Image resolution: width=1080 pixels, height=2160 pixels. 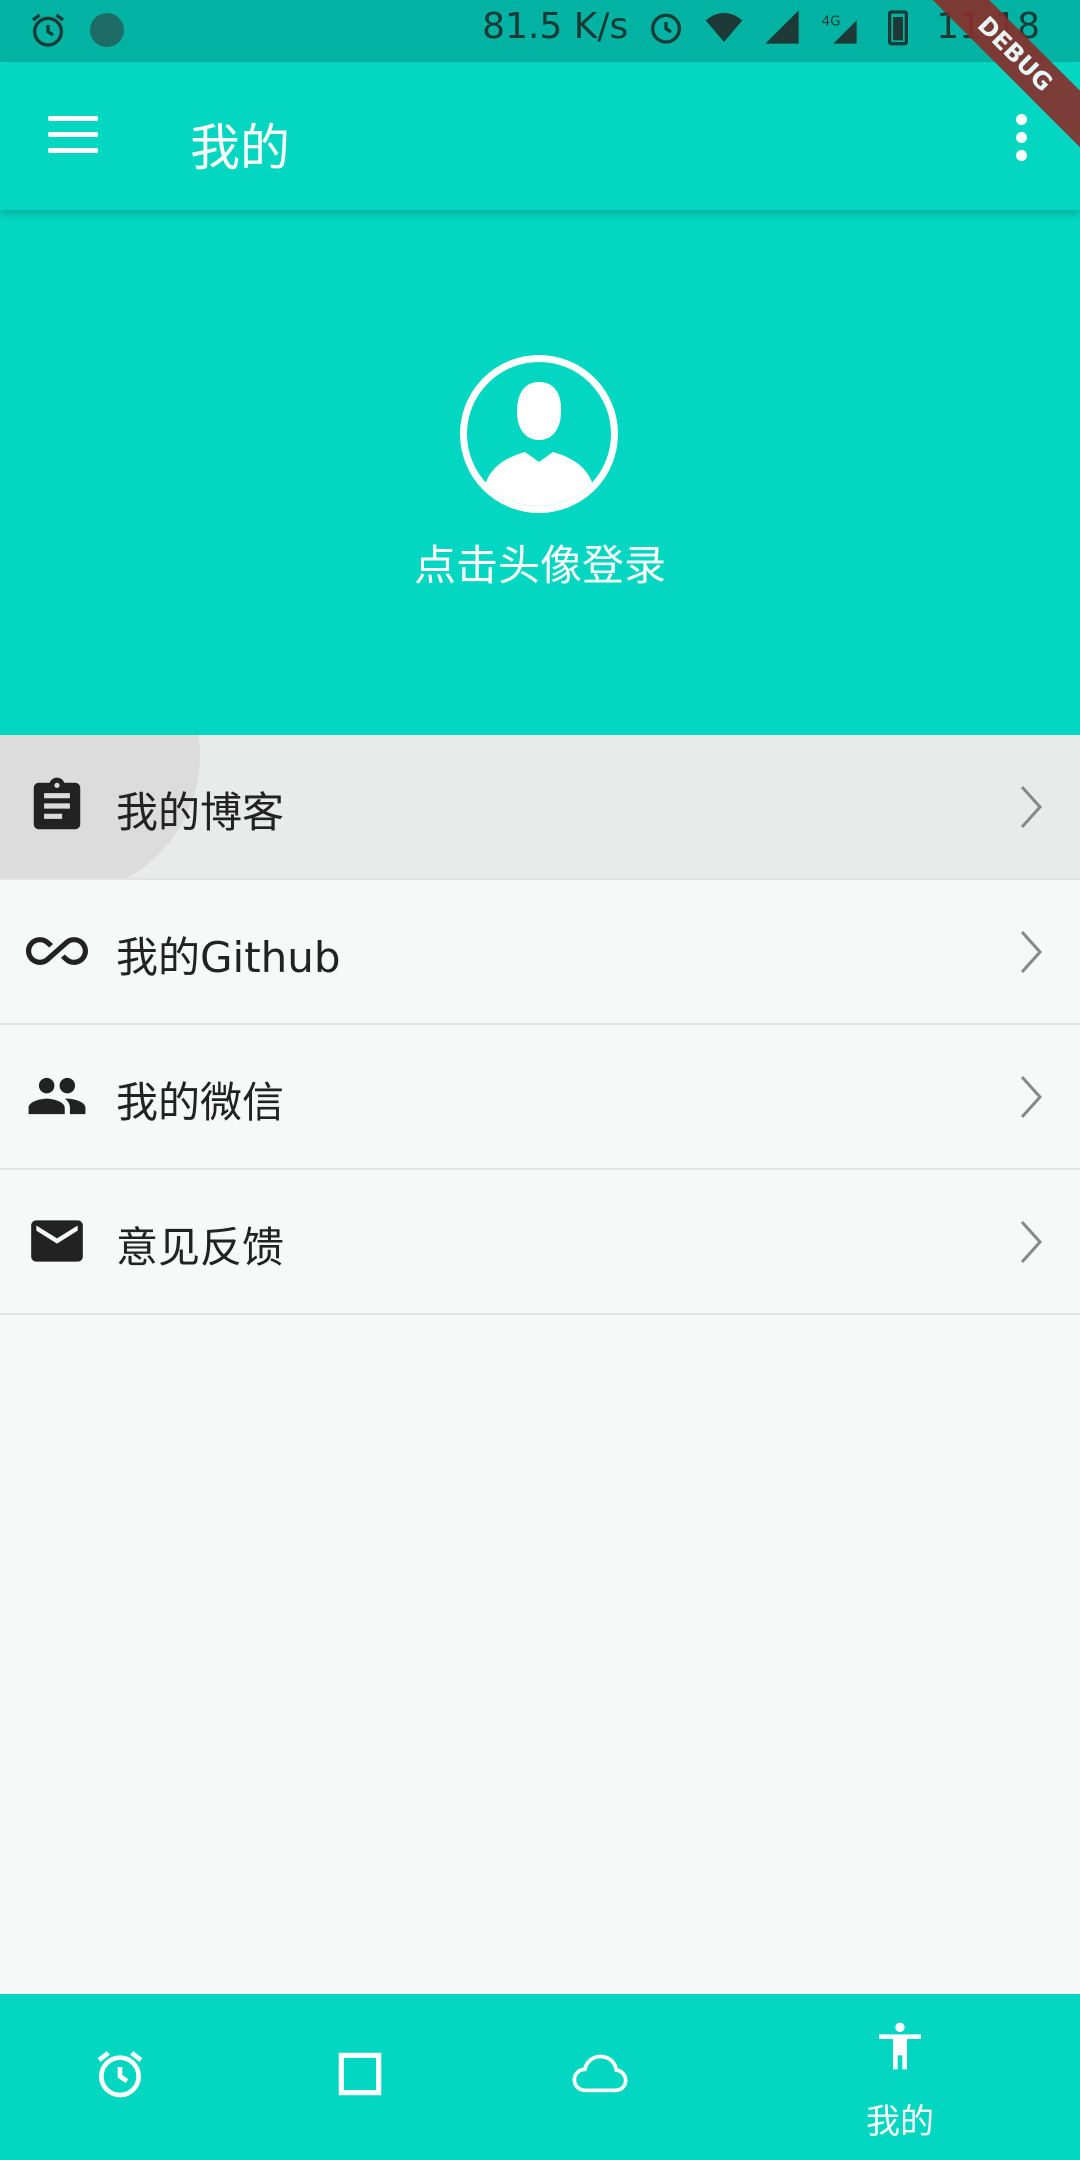 What do you see at coordinates (540, 562) in the screenshot?
I see `login-prompt: 点击头像登录` at bounding box center [540, 562].